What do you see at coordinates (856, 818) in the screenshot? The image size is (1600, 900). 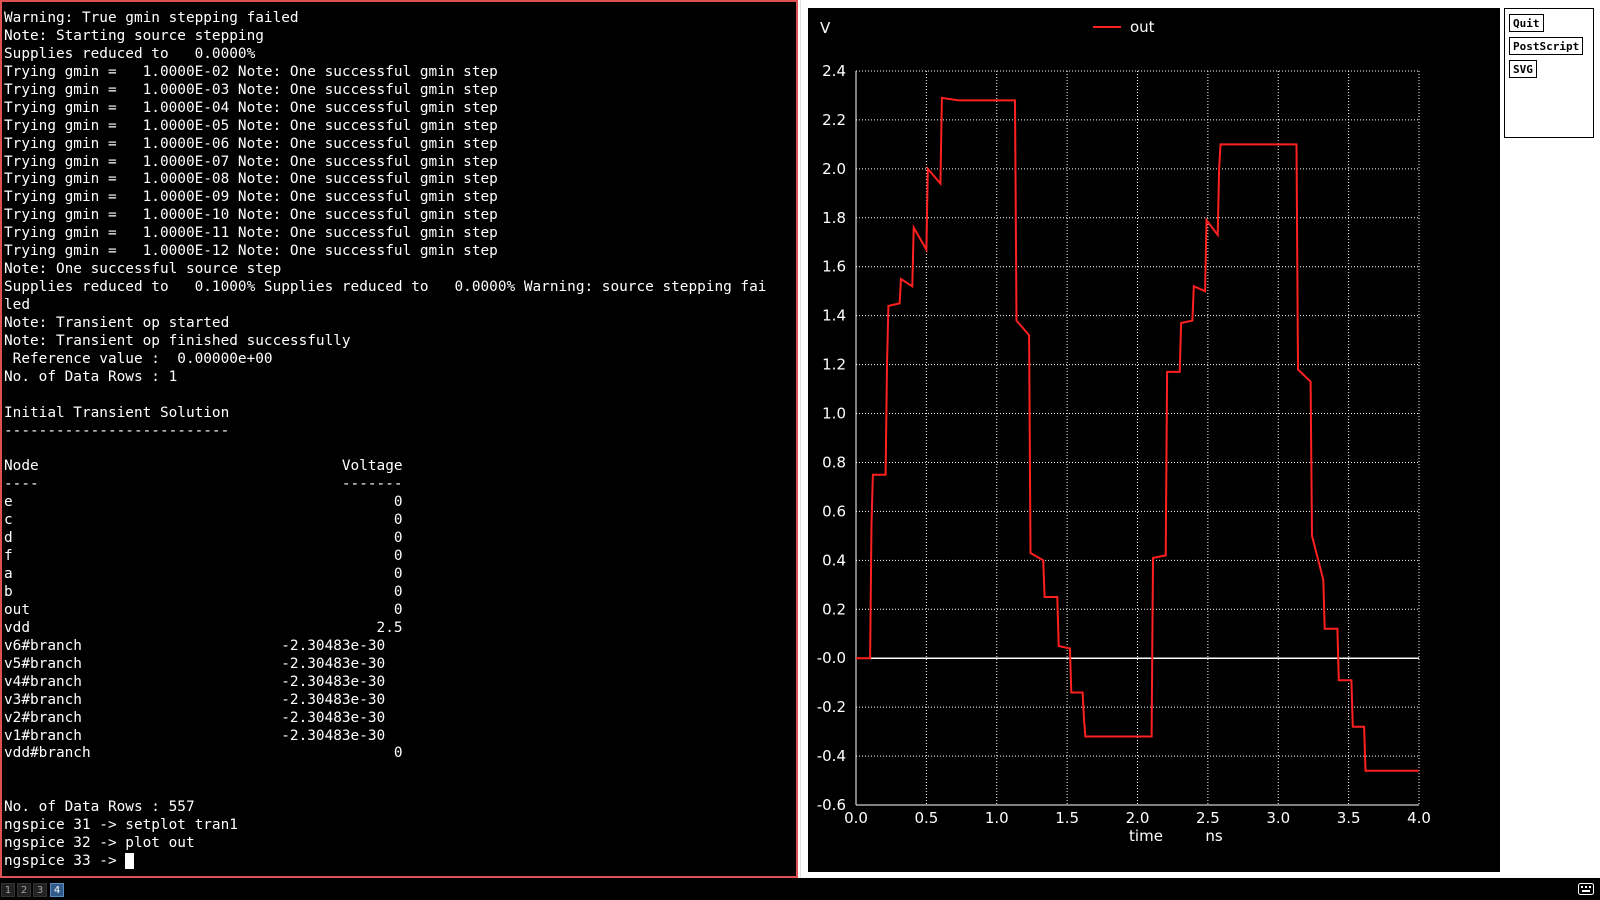 I see `x-tick-label: 0.0` at bounding box center [856, 818].